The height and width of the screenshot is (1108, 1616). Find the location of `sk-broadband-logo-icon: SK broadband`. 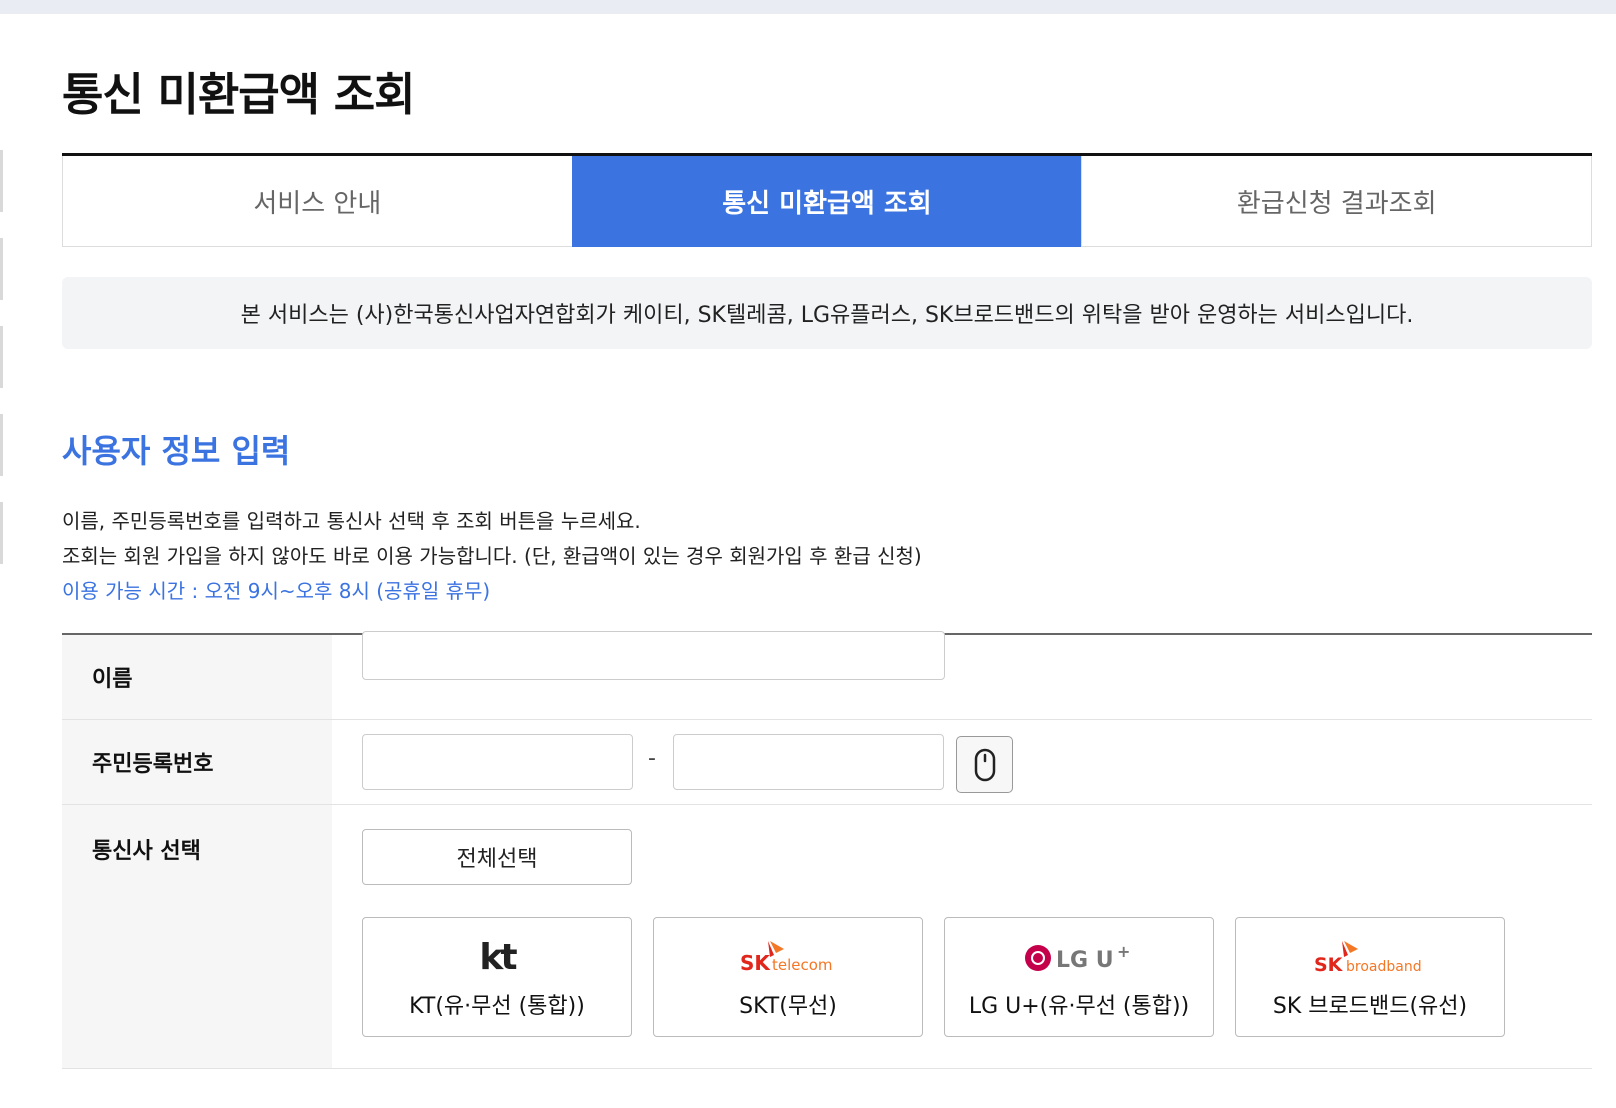

sk-broadband-logo-icon: SK broadband is located at coordinates (1370, 957).